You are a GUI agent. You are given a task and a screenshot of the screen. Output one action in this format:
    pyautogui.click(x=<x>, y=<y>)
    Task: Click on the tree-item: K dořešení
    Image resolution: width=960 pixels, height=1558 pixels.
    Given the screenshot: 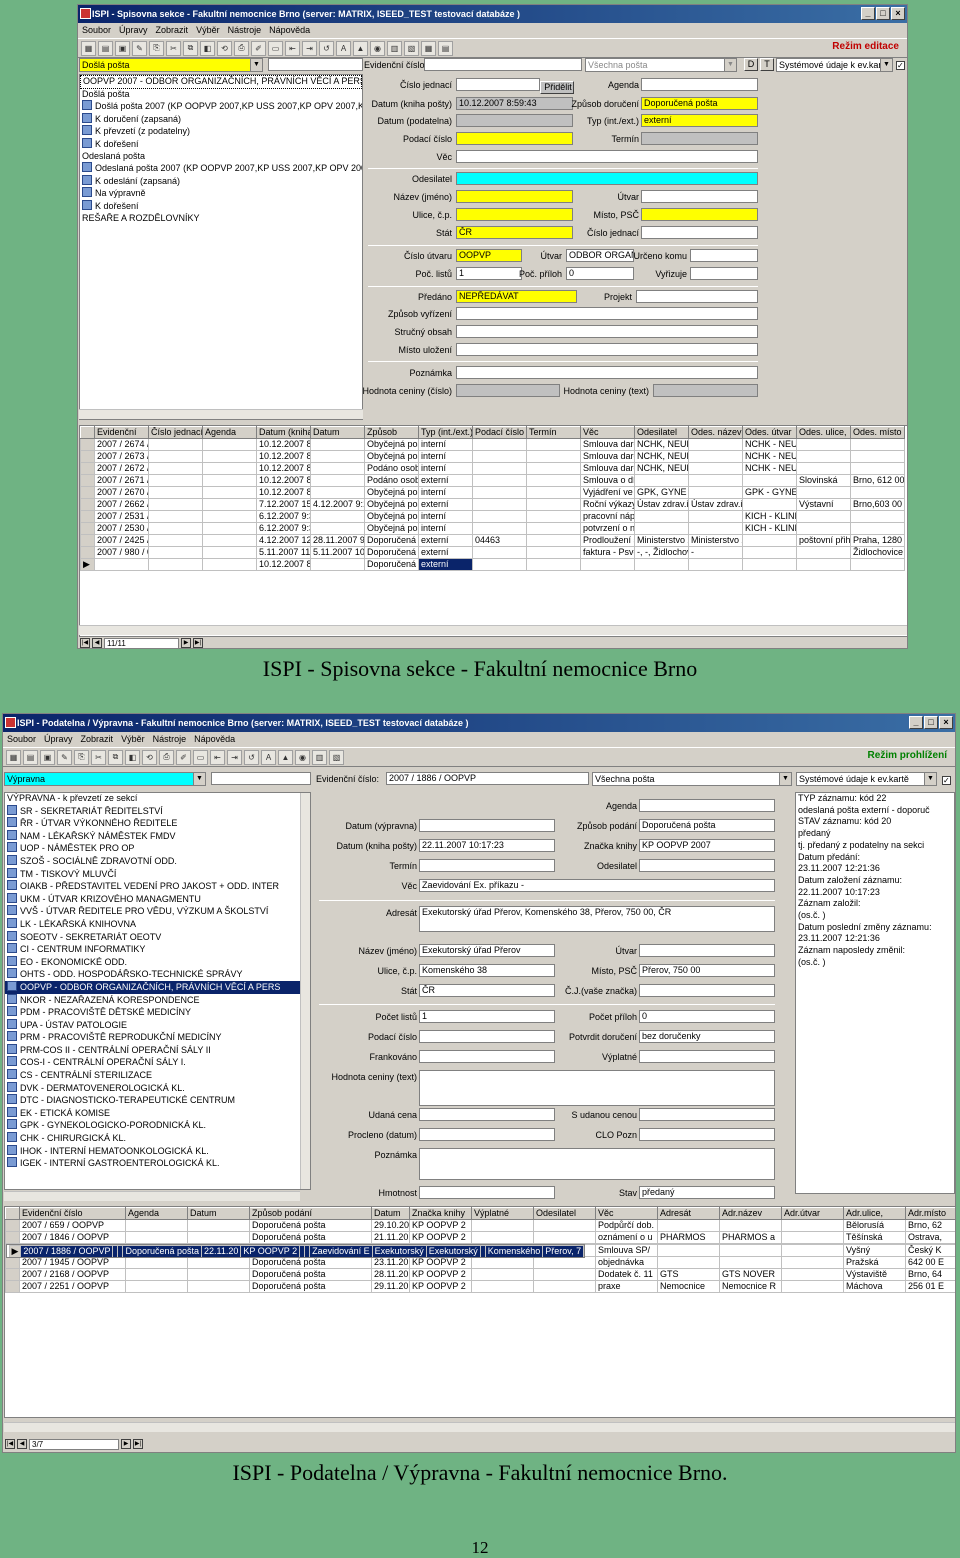 What is the action you would take?
    pyautogui.click(x=221, y=206)
    